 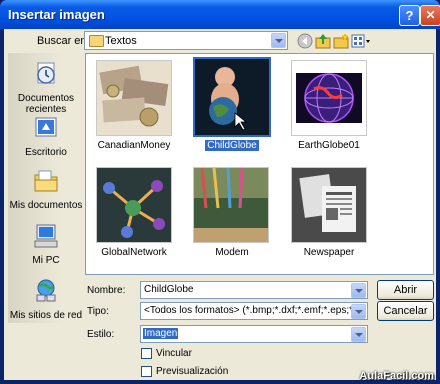 I want to click on my-documents-icon, so click(x=46, y=181).